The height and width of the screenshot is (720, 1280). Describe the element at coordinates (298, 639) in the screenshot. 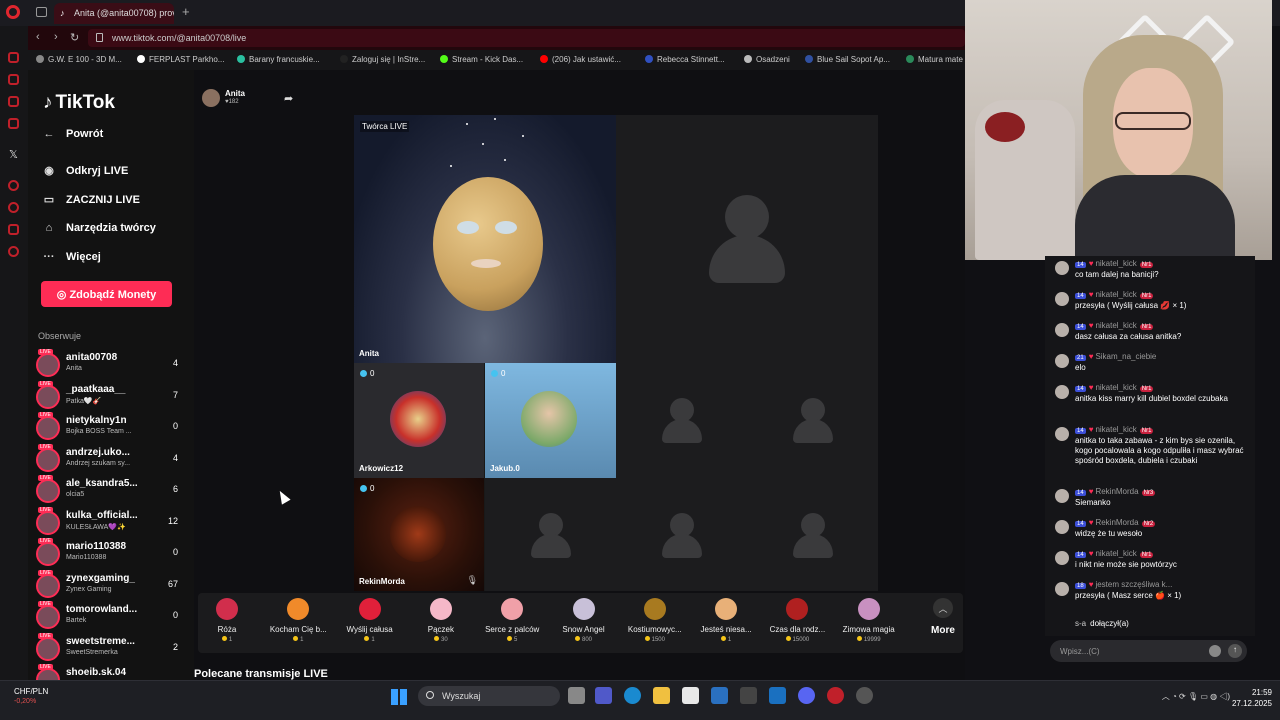

I see `gift-price: 1` at that location.